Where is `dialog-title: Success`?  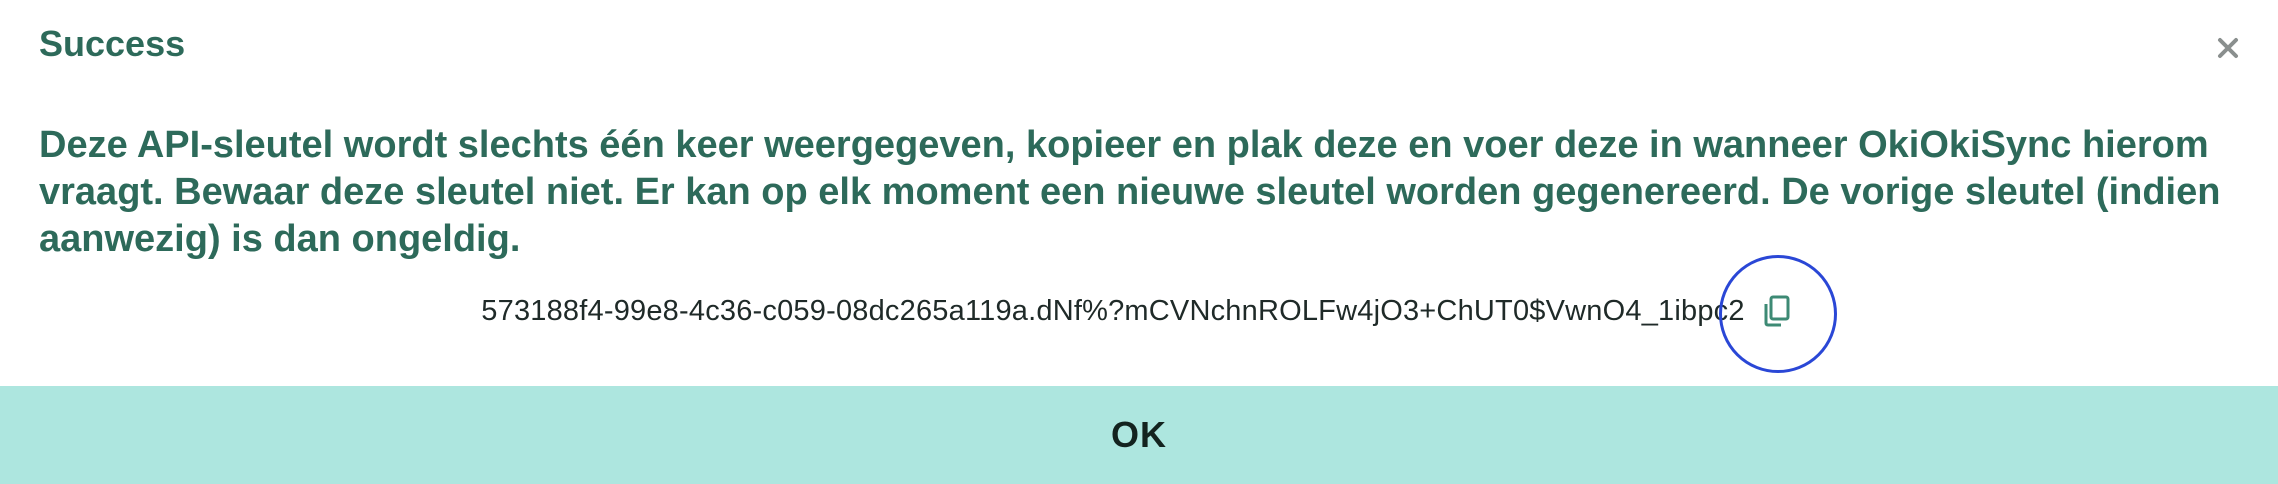 dialog-title: Success is located at coordinates (112, 43).